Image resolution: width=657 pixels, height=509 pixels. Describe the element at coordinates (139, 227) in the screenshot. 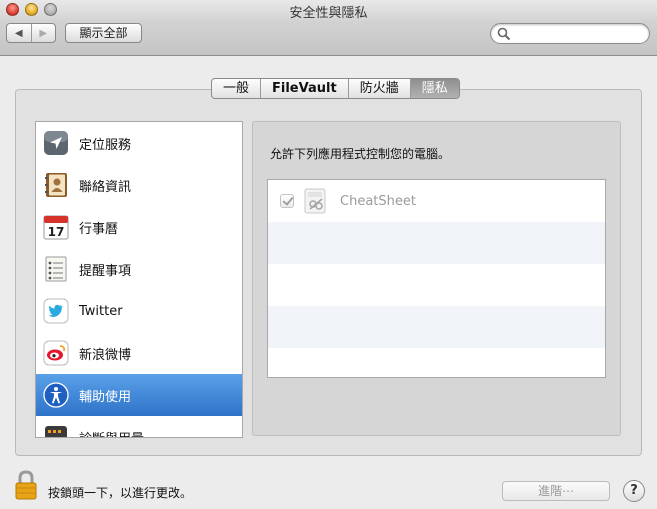

I see `sidebar-item-calendar: 17 行事曆` at that location.